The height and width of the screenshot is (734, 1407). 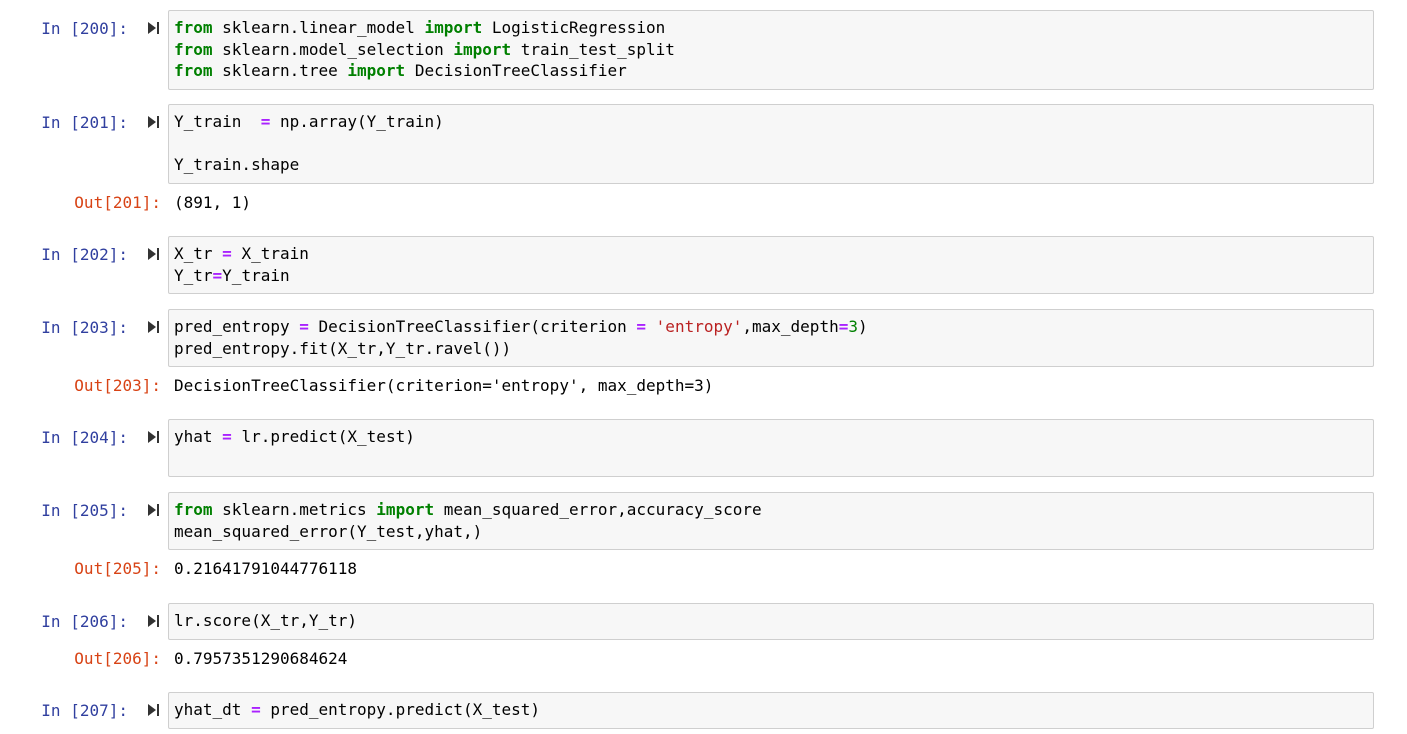 I want to click on code-text: Y_tr, so click(x=193, y=275).